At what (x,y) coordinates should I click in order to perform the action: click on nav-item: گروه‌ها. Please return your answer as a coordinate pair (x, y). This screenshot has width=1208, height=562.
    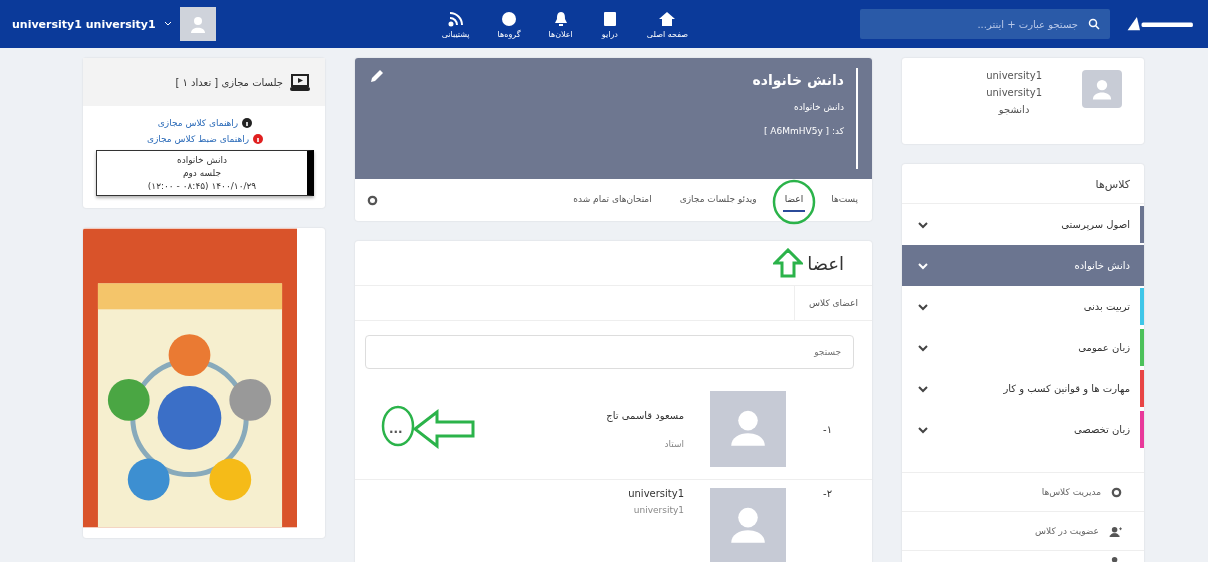
    Looking at the image, I should click on (509, 24).